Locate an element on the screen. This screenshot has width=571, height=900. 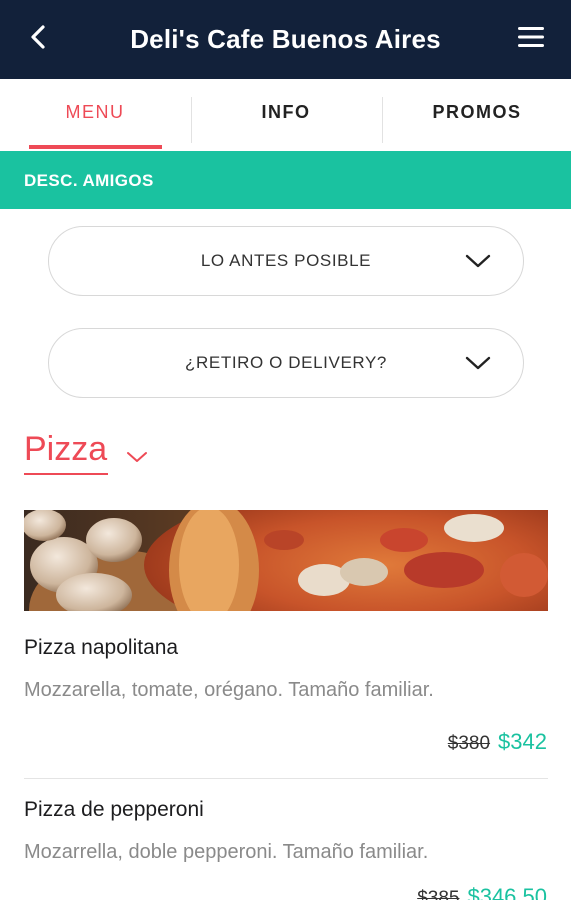
category-underline is located at coordinates (66, 474).